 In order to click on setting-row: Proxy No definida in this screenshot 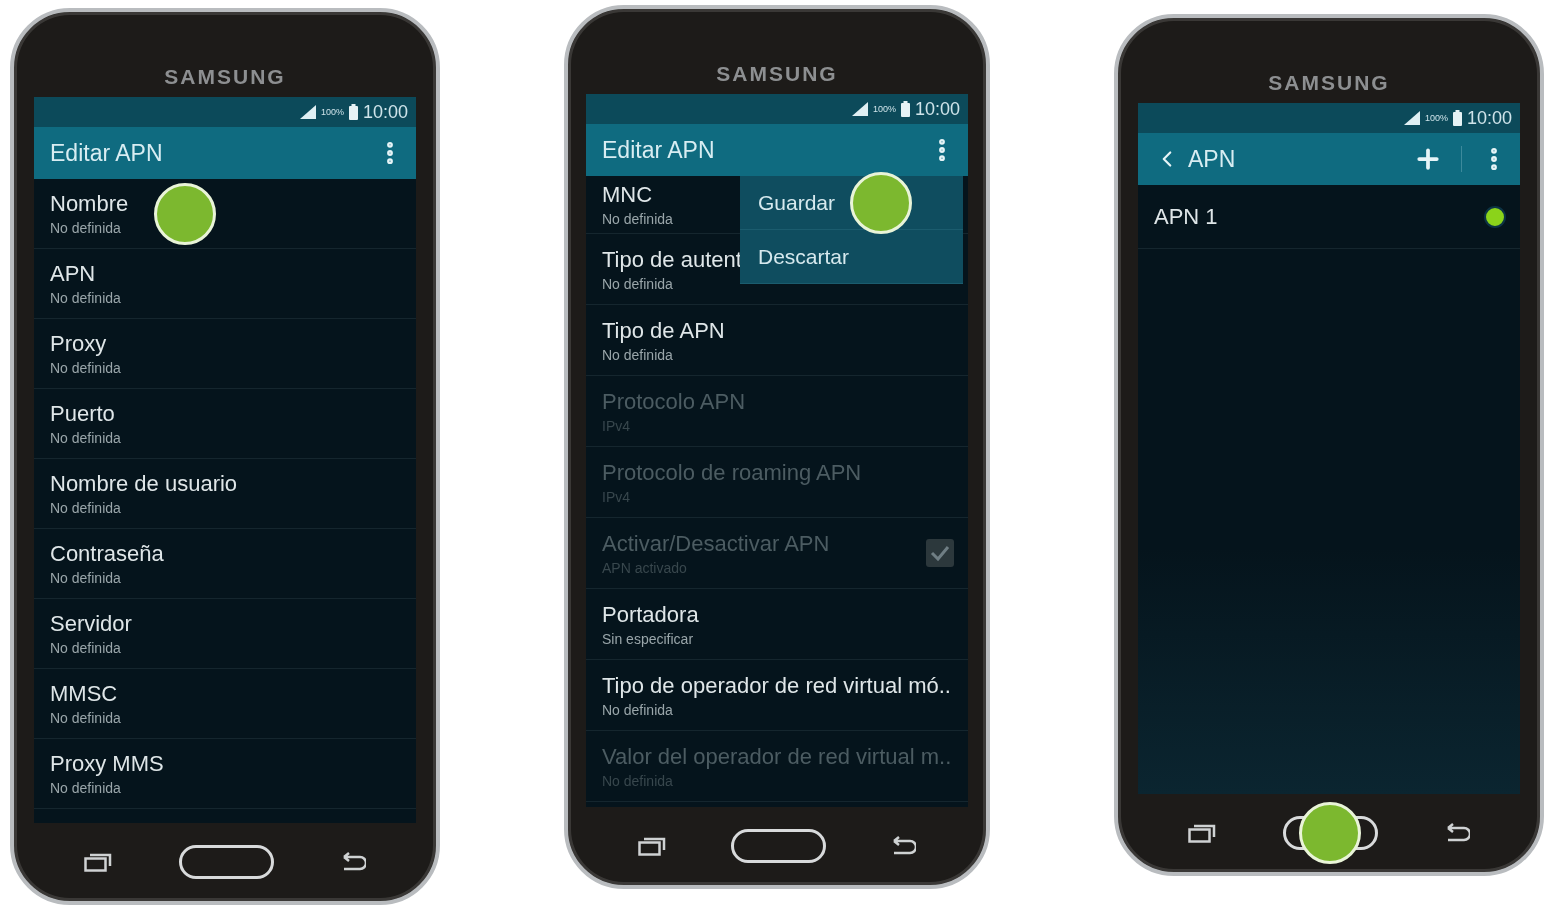, I will do `click(225, 354)`.